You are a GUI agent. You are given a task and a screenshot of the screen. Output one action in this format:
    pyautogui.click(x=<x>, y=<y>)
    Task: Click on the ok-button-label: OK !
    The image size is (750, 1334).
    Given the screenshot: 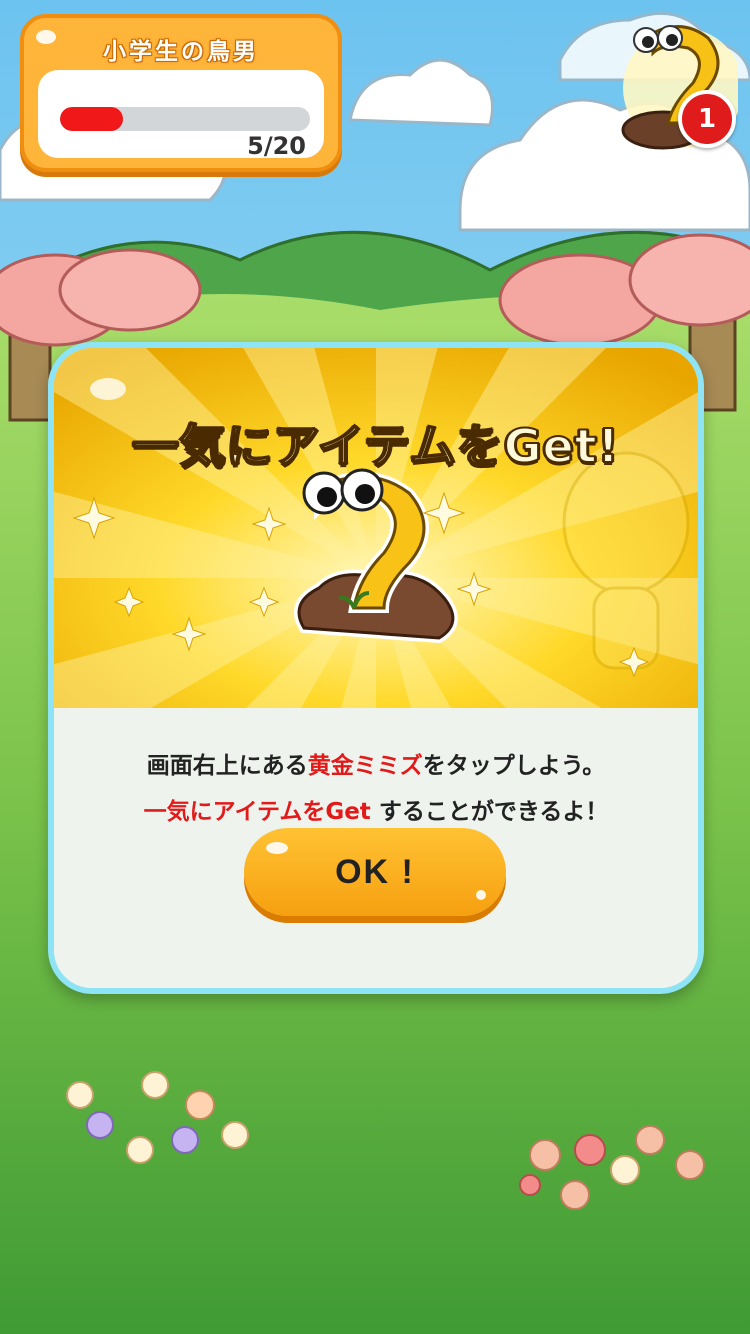 What is the action you would take?
    pyautogui.click(x=375, y=871)
    